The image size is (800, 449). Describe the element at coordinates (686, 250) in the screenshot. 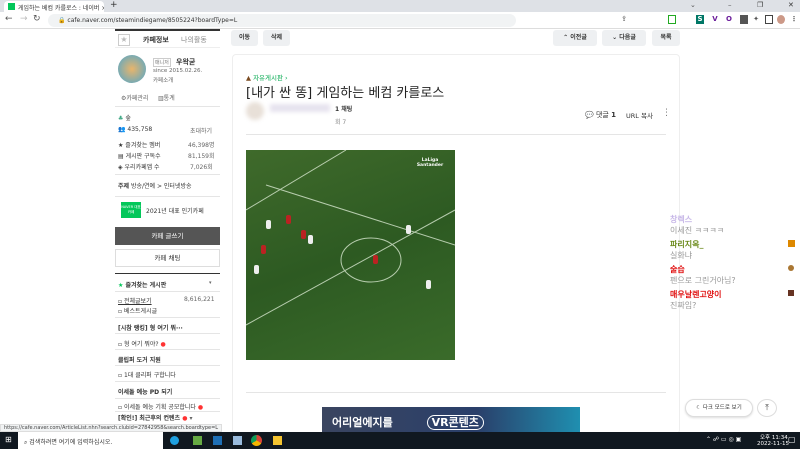

I see `chat-message: 파리지옥_ 실화냐` at that location.